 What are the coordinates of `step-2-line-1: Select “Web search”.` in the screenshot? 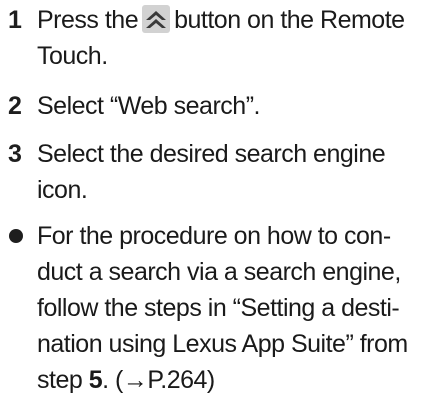 It's located at (148, 106).